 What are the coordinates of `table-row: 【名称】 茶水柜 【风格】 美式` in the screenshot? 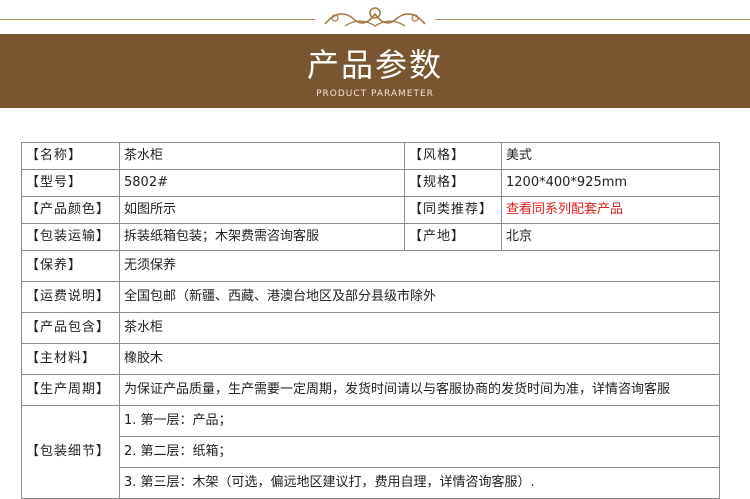 It's located at (370, 156).